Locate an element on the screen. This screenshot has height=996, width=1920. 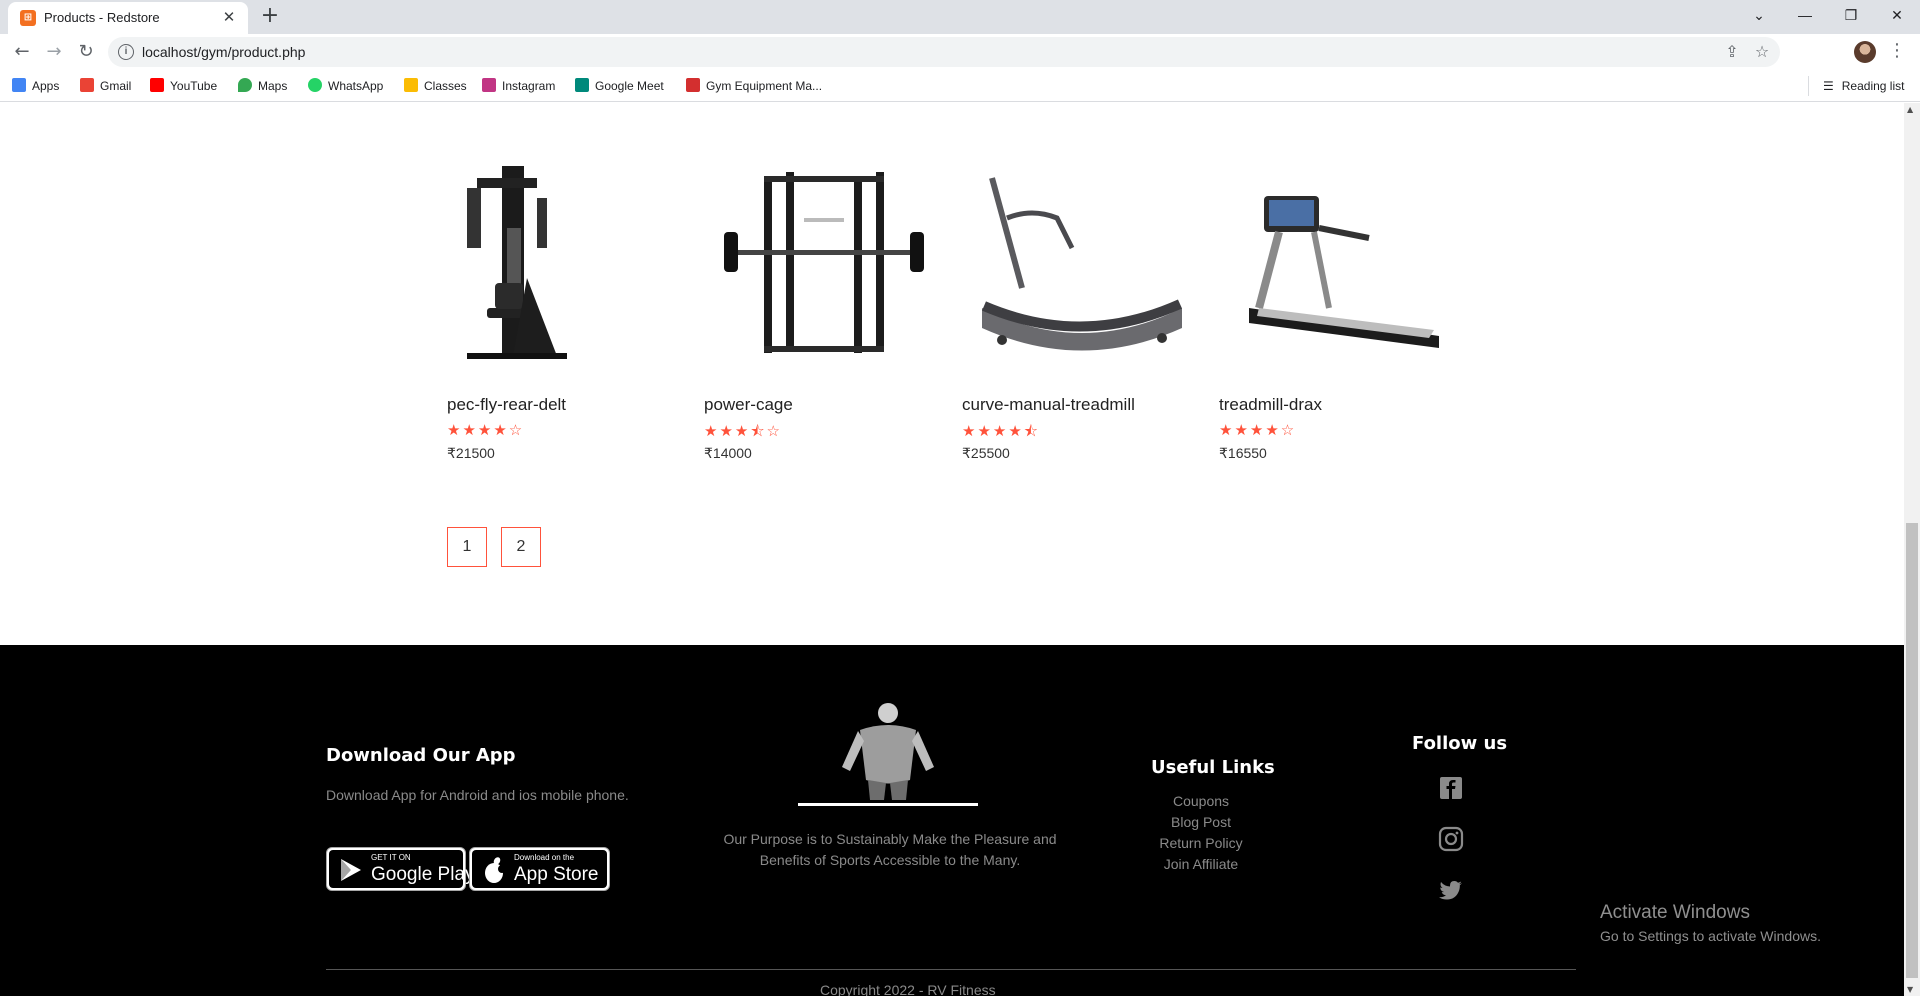
scroll-up-arrow-icon: ▲ is located at coordinates (1910, 109).